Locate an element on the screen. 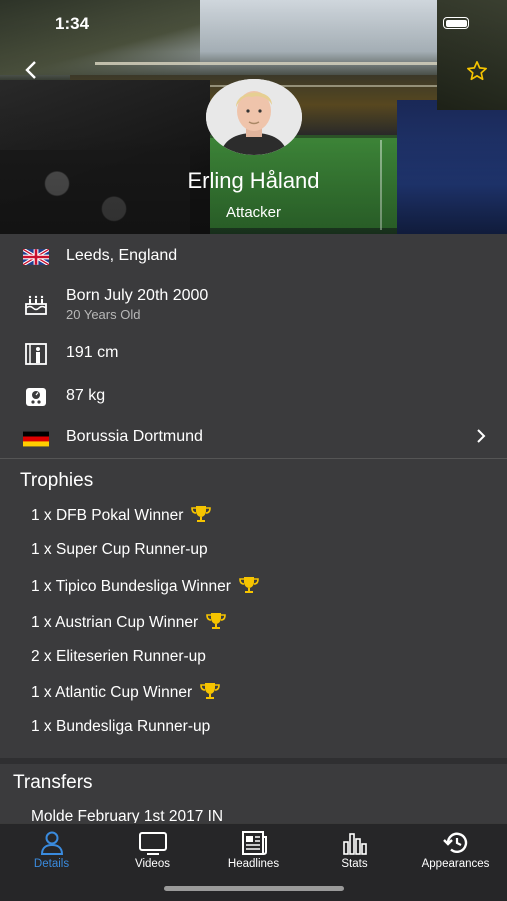 This screenshot has height=901, width=507. person-icon is located at coordinates (51, 843).